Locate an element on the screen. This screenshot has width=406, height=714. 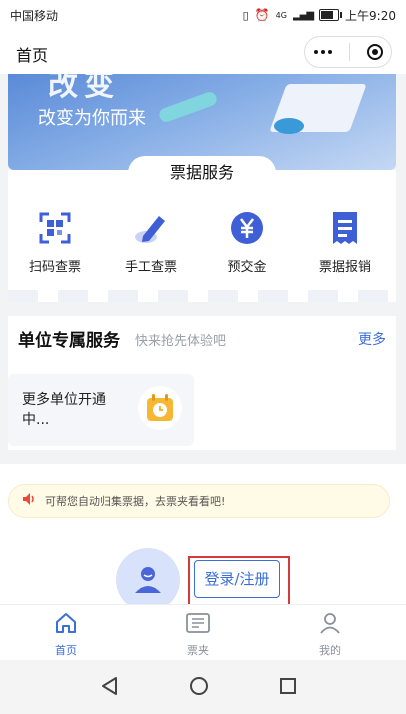
service-prepay: 预交金 is located at coordinates (247, 241).